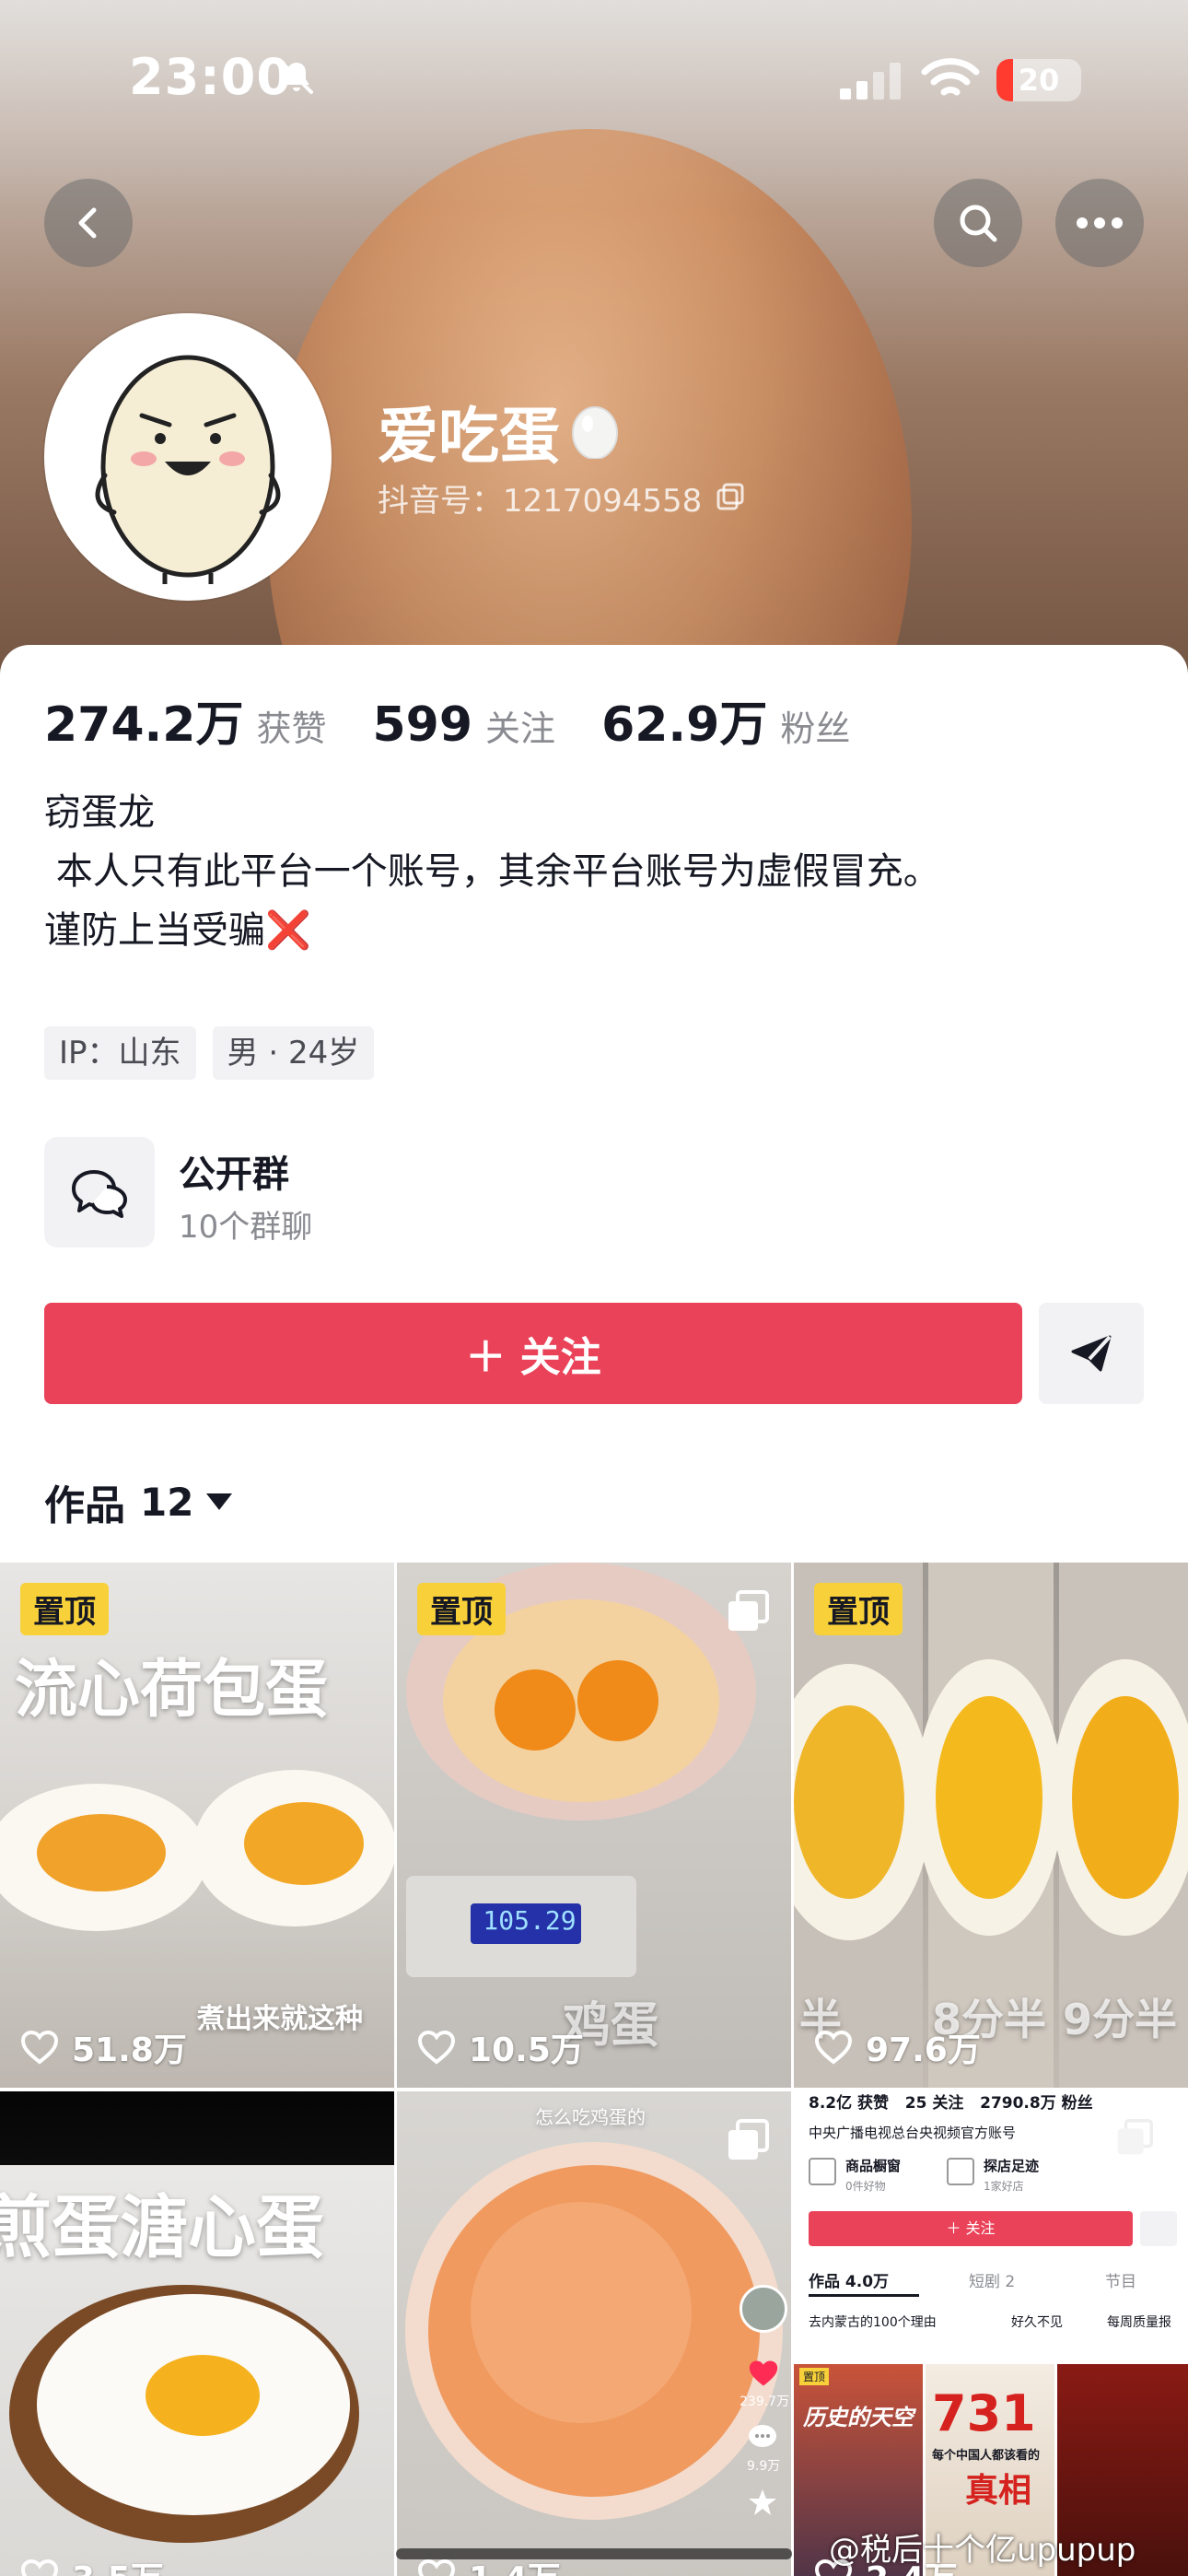  What do you see at coordinates (961, 2171) in the screenshot?
I see `store-icon` at bounding box center [961, 2171].